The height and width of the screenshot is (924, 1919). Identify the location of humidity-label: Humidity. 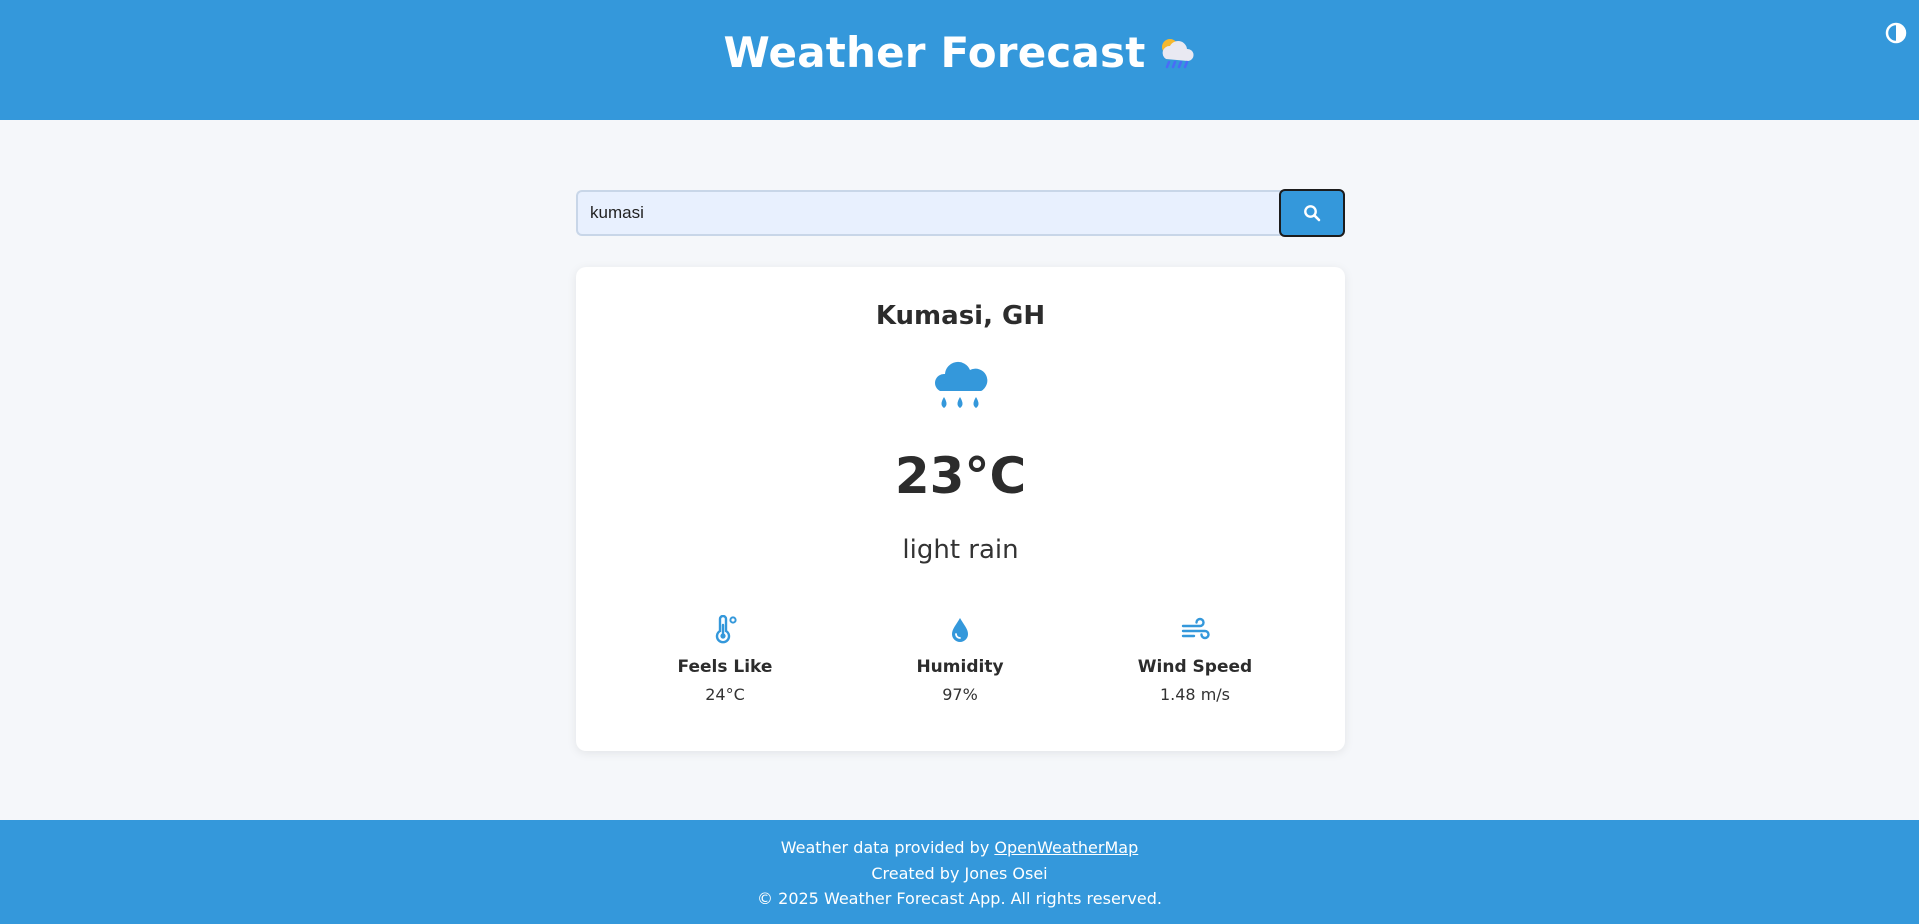
(960, 667).